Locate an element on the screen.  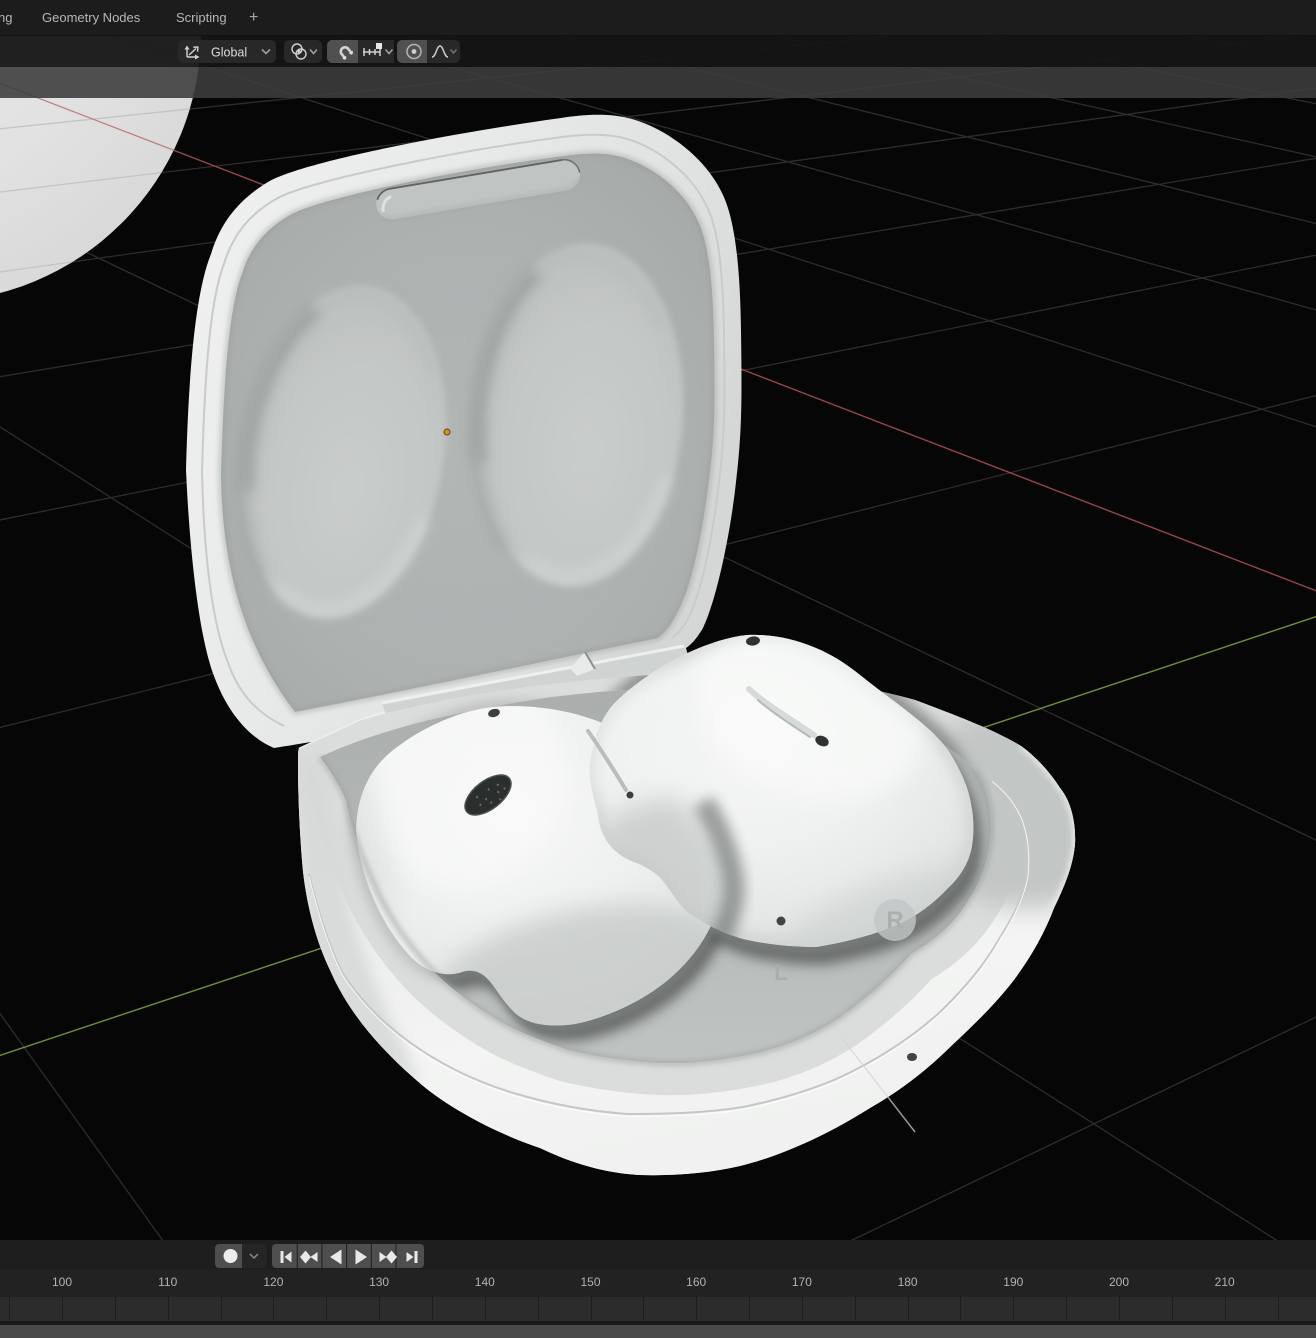
svg-text: L is located at coordinates (780, 972).